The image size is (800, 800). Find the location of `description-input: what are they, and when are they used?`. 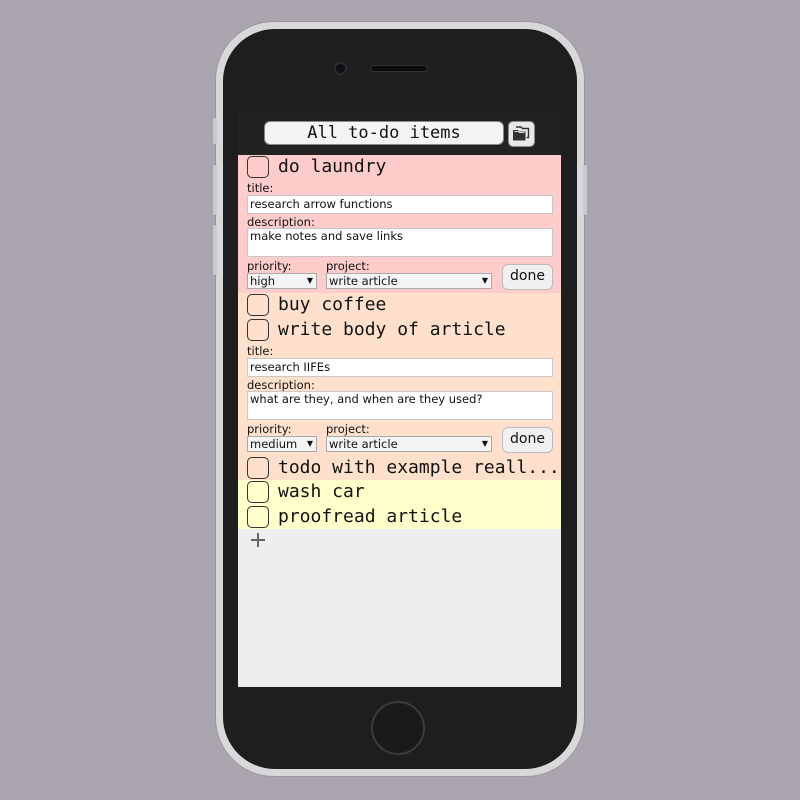

description-input: what are they, and when are they used? is located at coordinates (400, 405).